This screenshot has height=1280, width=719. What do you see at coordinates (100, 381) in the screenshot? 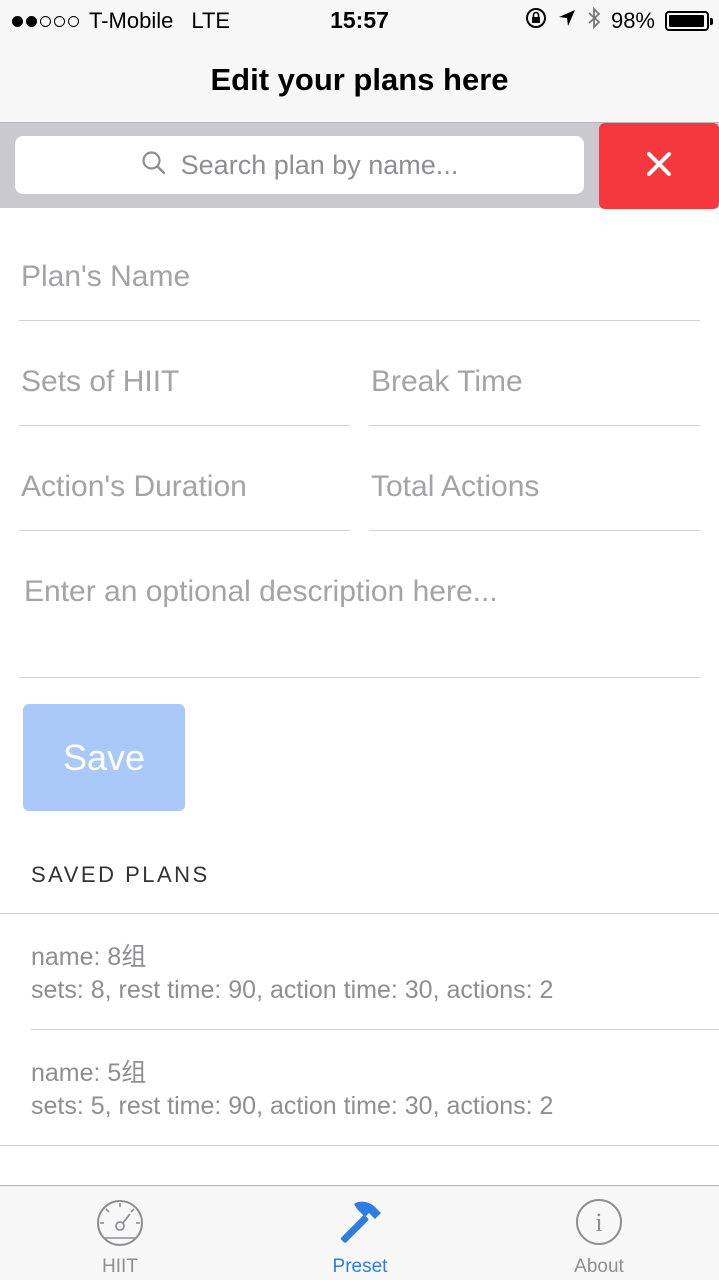
I see `sets-placeholder: Sets of HIIT` at bounding box center [100, 381].